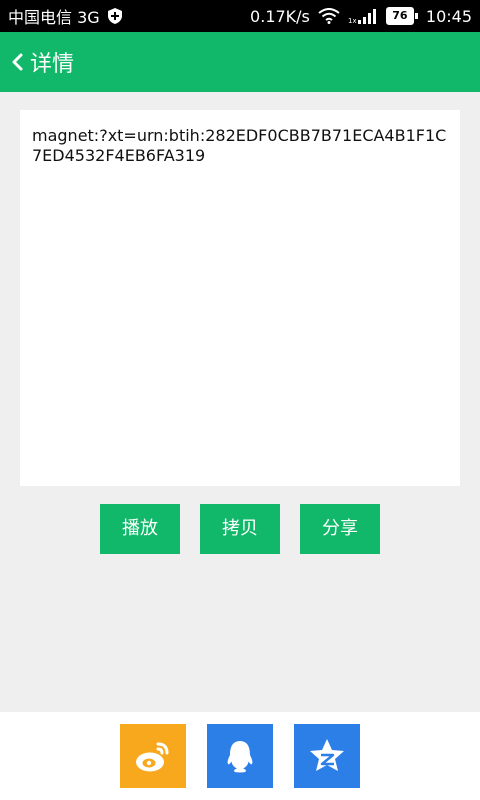  Describe the element at coordinates (115, 16) in the screenshot. I see `shield-icon` at that location.